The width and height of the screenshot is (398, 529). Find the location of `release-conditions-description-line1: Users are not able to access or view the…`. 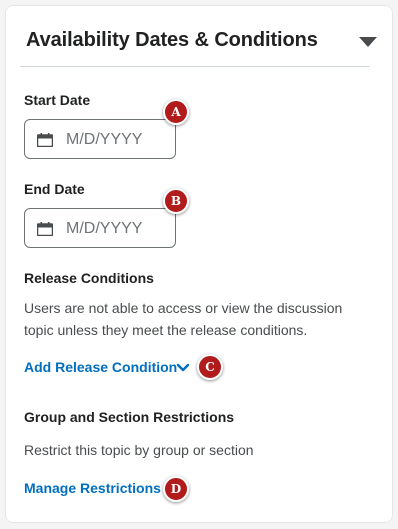

release-conditions-description-line1: Users are not able to access or view the… is located at coordinates (183, 308).